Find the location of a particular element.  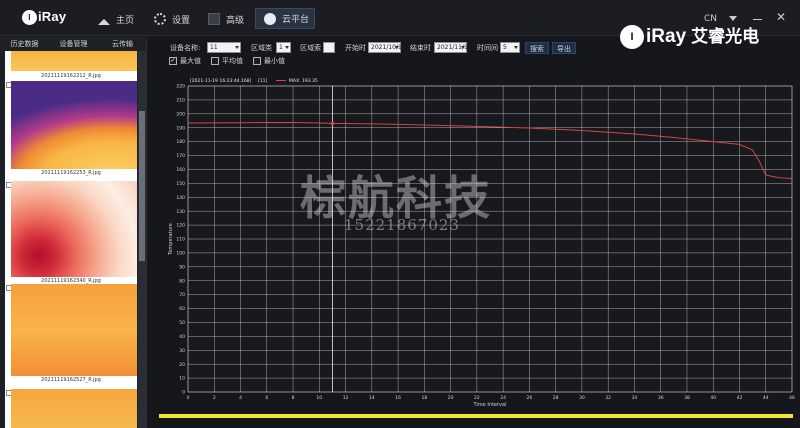

minimize-icon is located at coordinates (757, 19).